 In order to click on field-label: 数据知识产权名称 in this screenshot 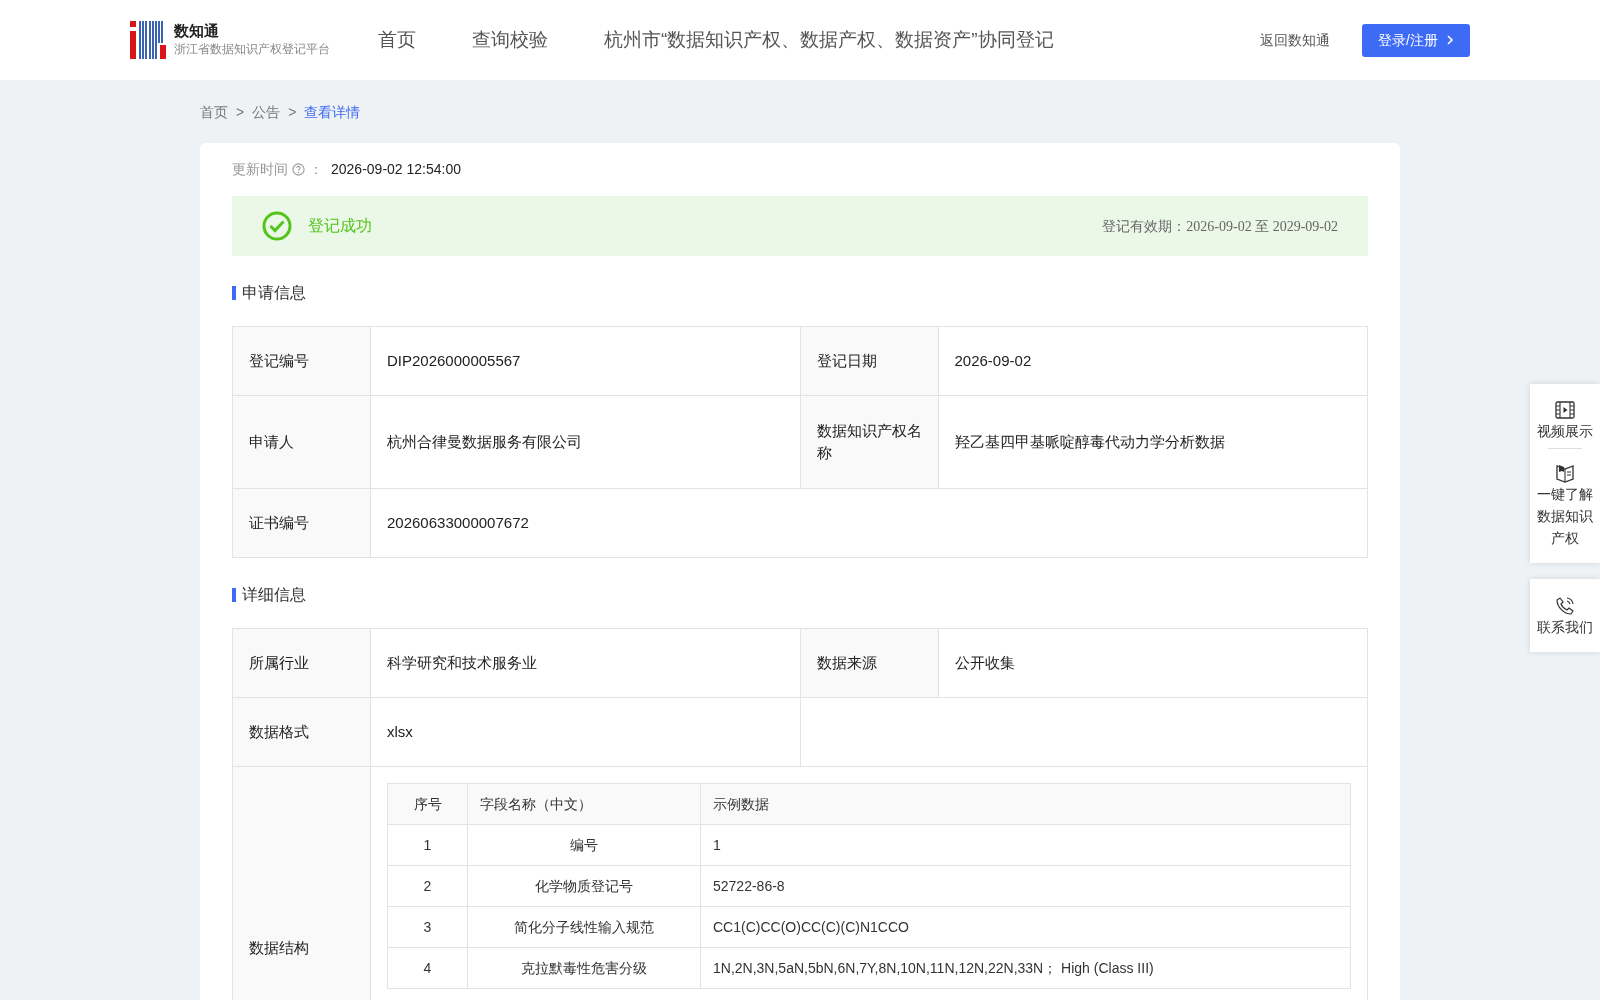, I will do `click(869, 442)`.